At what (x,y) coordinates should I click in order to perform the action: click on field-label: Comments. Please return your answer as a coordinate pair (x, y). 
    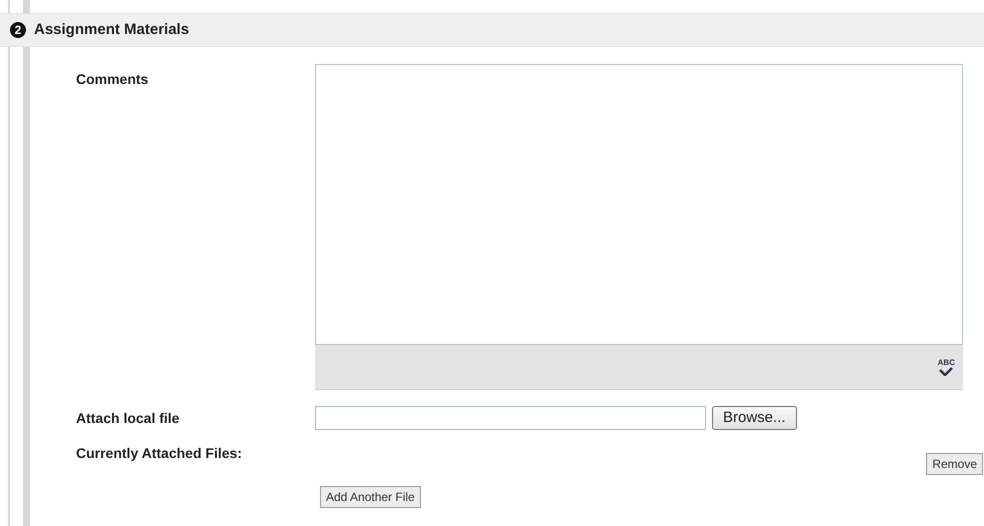
    Looking at the image, I should click on (112, 79).